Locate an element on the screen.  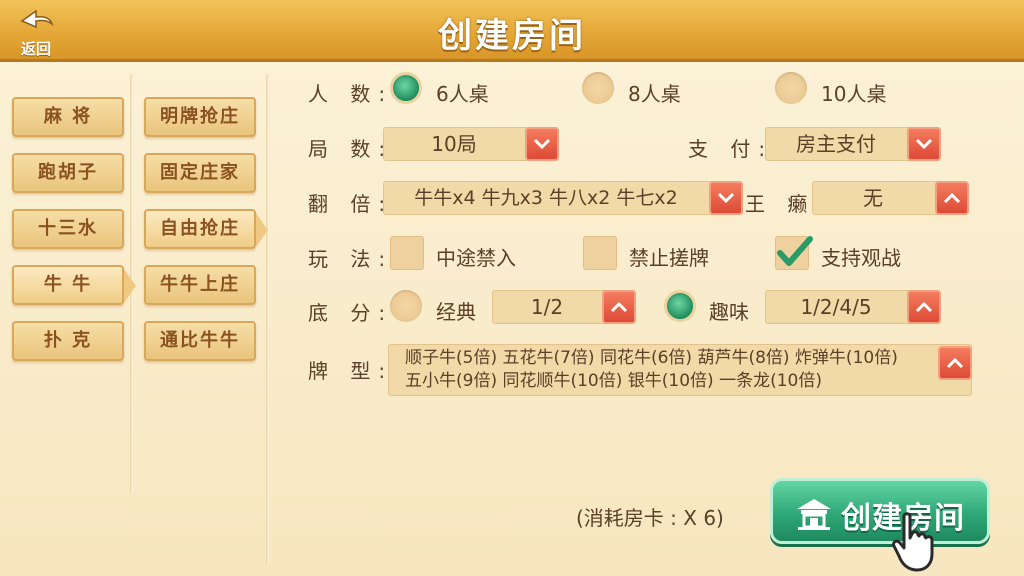
fun-score-dropdown-button is located at coordinates (924, 307).